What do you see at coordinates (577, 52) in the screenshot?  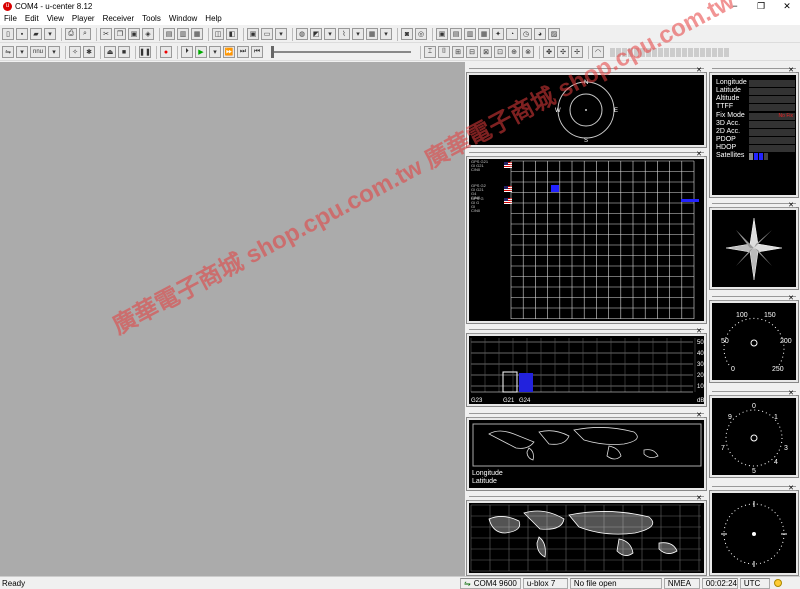 I see `satellite-info-icon: ✢` at bounding box center [577, 52].